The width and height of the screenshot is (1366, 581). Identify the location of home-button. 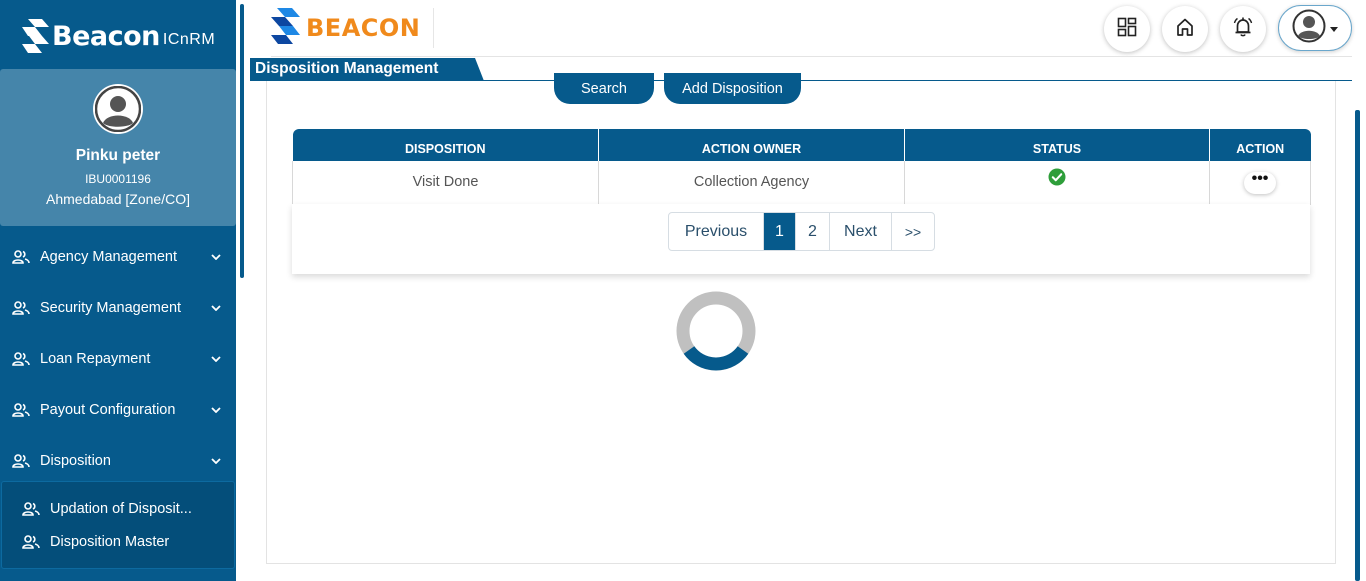
(1185, 29).